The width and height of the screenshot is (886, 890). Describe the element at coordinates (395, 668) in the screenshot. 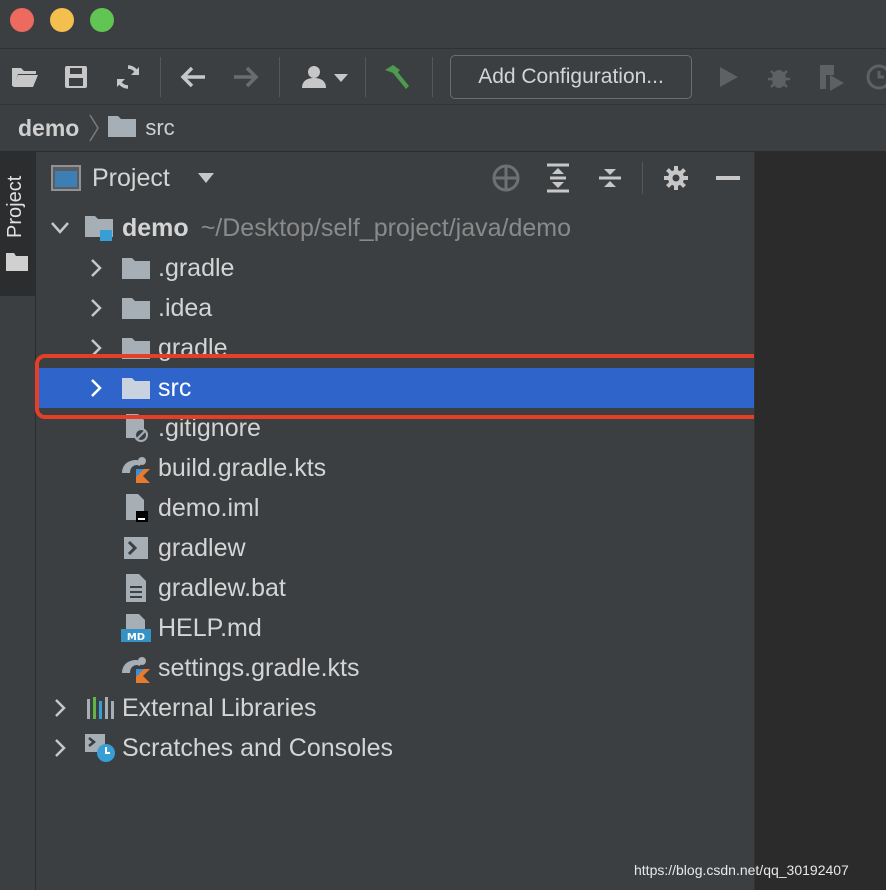

I see `tree-row-settings-gradle-kts: settings.gradle.kts` at that location.